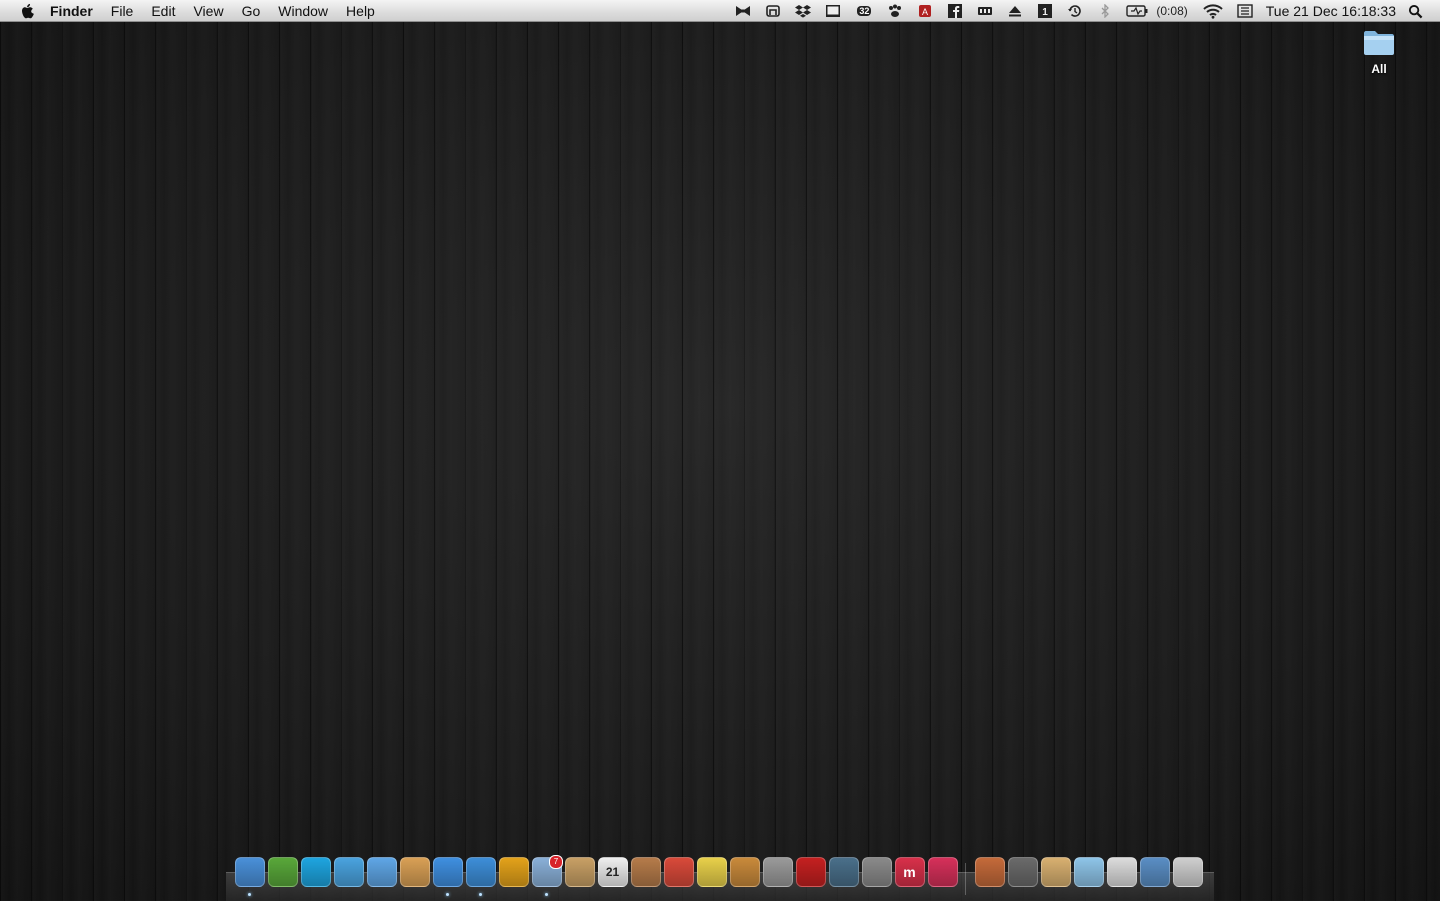  Describe the element at coordinates (985, 11) in the screenshot. I see `memory-icon` at that location.